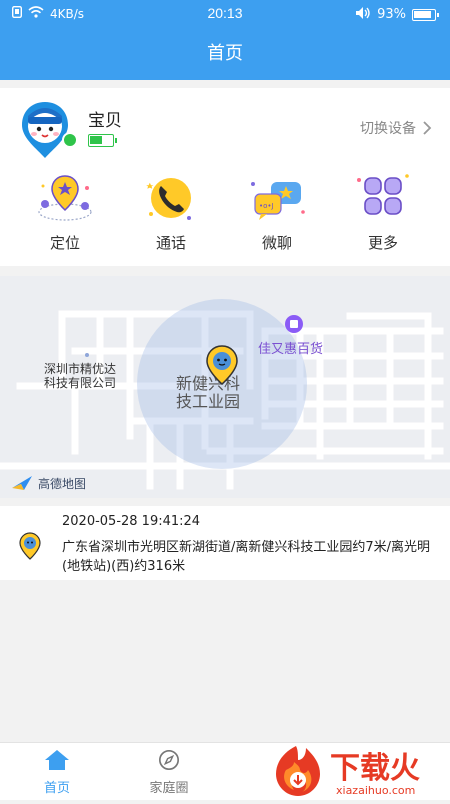  What do you see at coordinates (375, 790) in the screenshot?
I see `watermark-url: xiazaihuo.com` at bounding box center [375, 790].